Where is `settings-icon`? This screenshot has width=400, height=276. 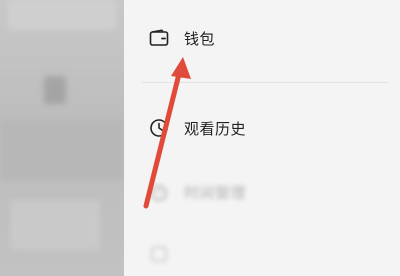 settings-icon is located at coordinates (159, 254).